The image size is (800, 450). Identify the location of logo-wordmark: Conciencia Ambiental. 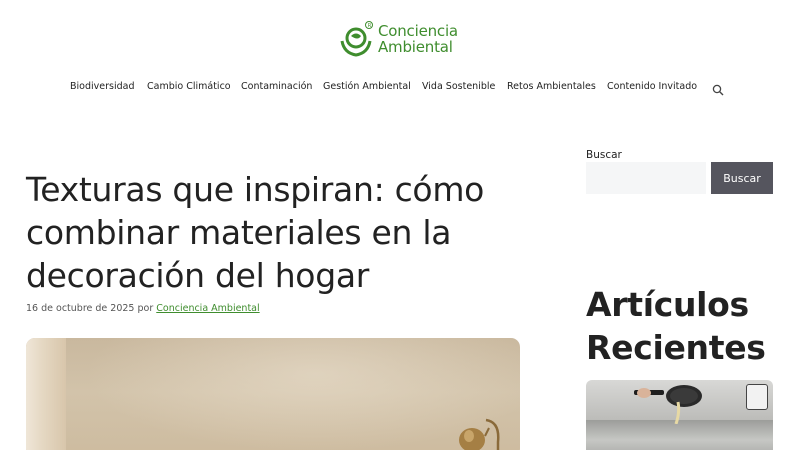
(418, 39).